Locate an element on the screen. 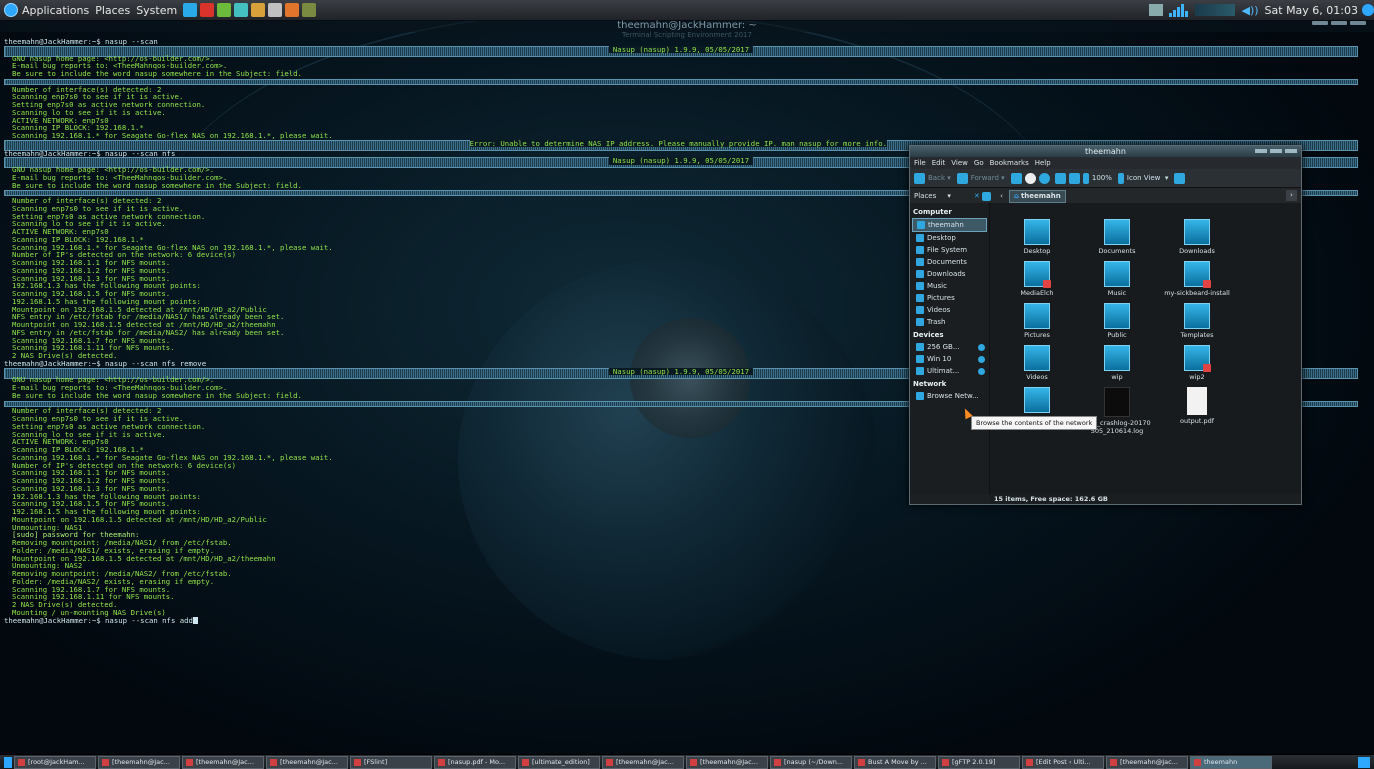 This screenshot has width=1374, height=769. file-item: MediaElch is located at coordinates (1037, 279).